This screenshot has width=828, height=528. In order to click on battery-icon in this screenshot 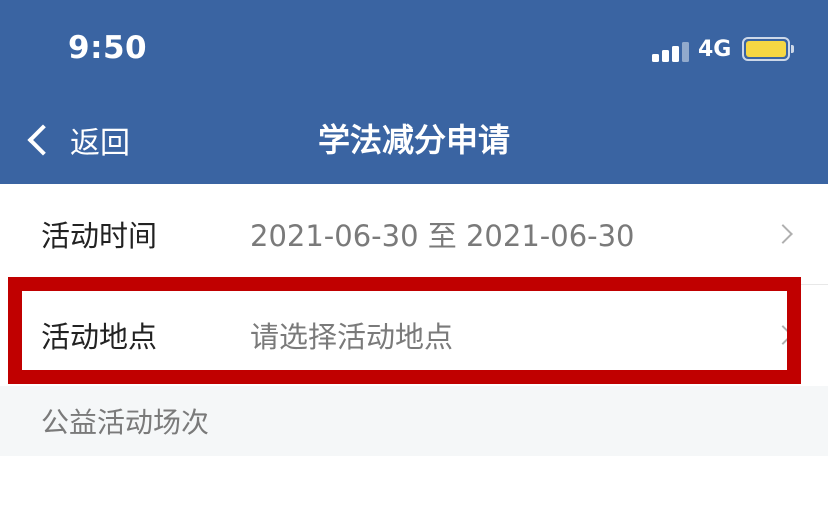, I will do `click(768, 49)`.